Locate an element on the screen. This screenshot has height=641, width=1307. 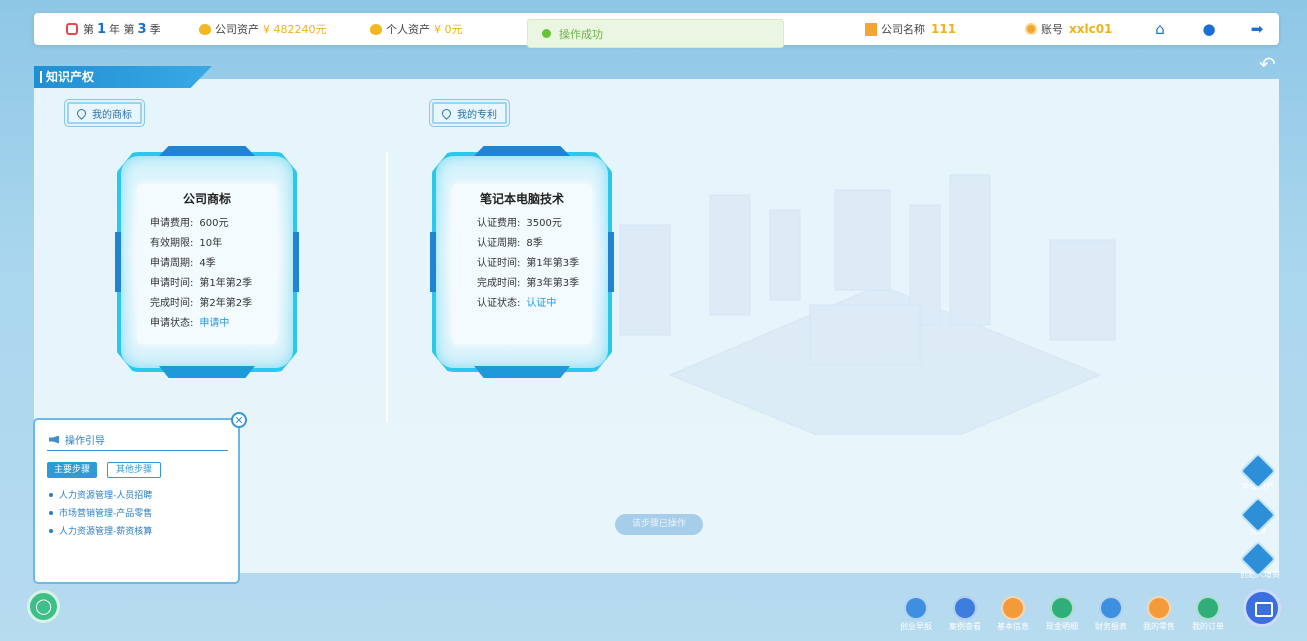
trademark-row-apply-time: 申请时间: 第1年第2季 is located at coordinates (201, 281).